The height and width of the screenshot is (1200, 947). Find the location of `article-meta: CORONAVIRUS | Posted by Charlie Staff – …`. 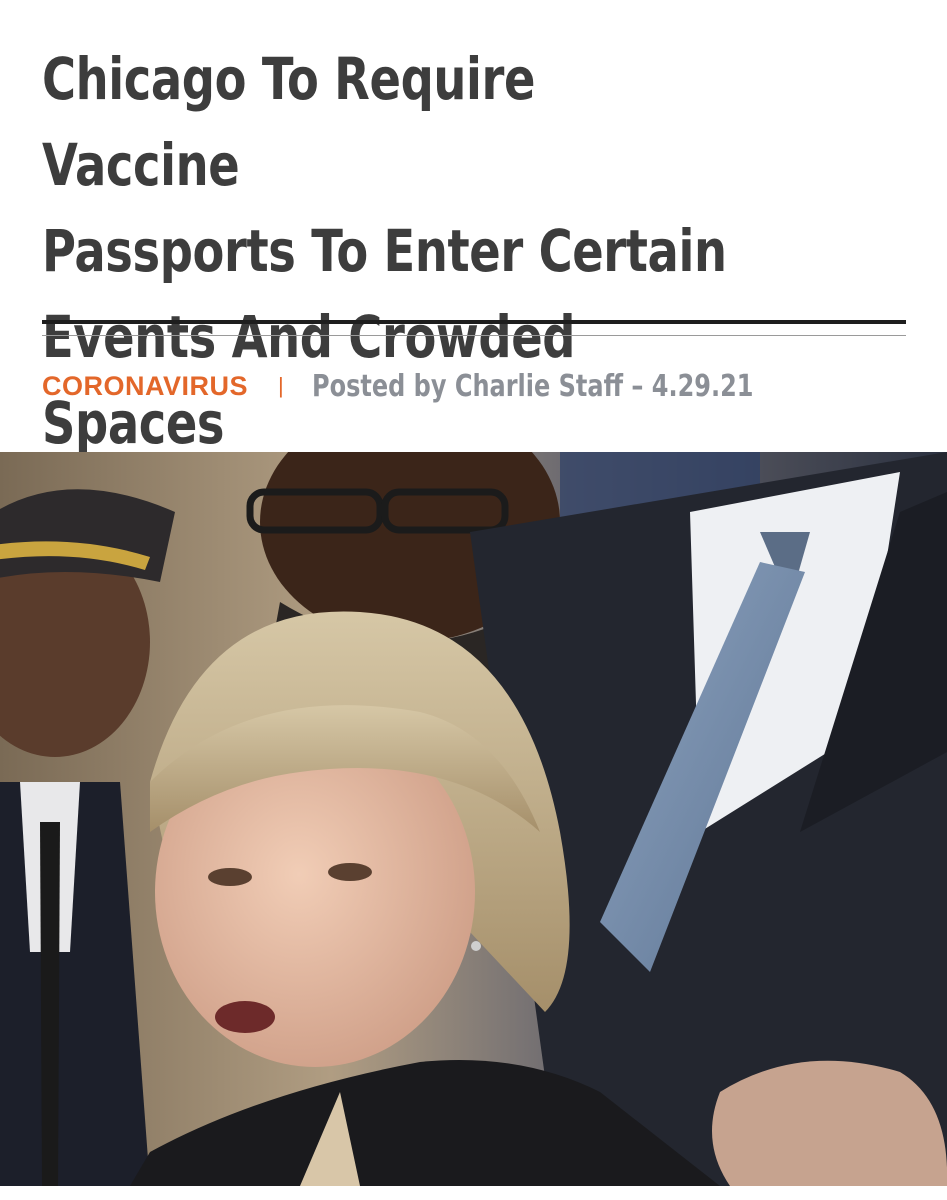

article-meta: CORONAVIRUS | Posted by Charlie Staff – … is located at coordinates (453, 386).